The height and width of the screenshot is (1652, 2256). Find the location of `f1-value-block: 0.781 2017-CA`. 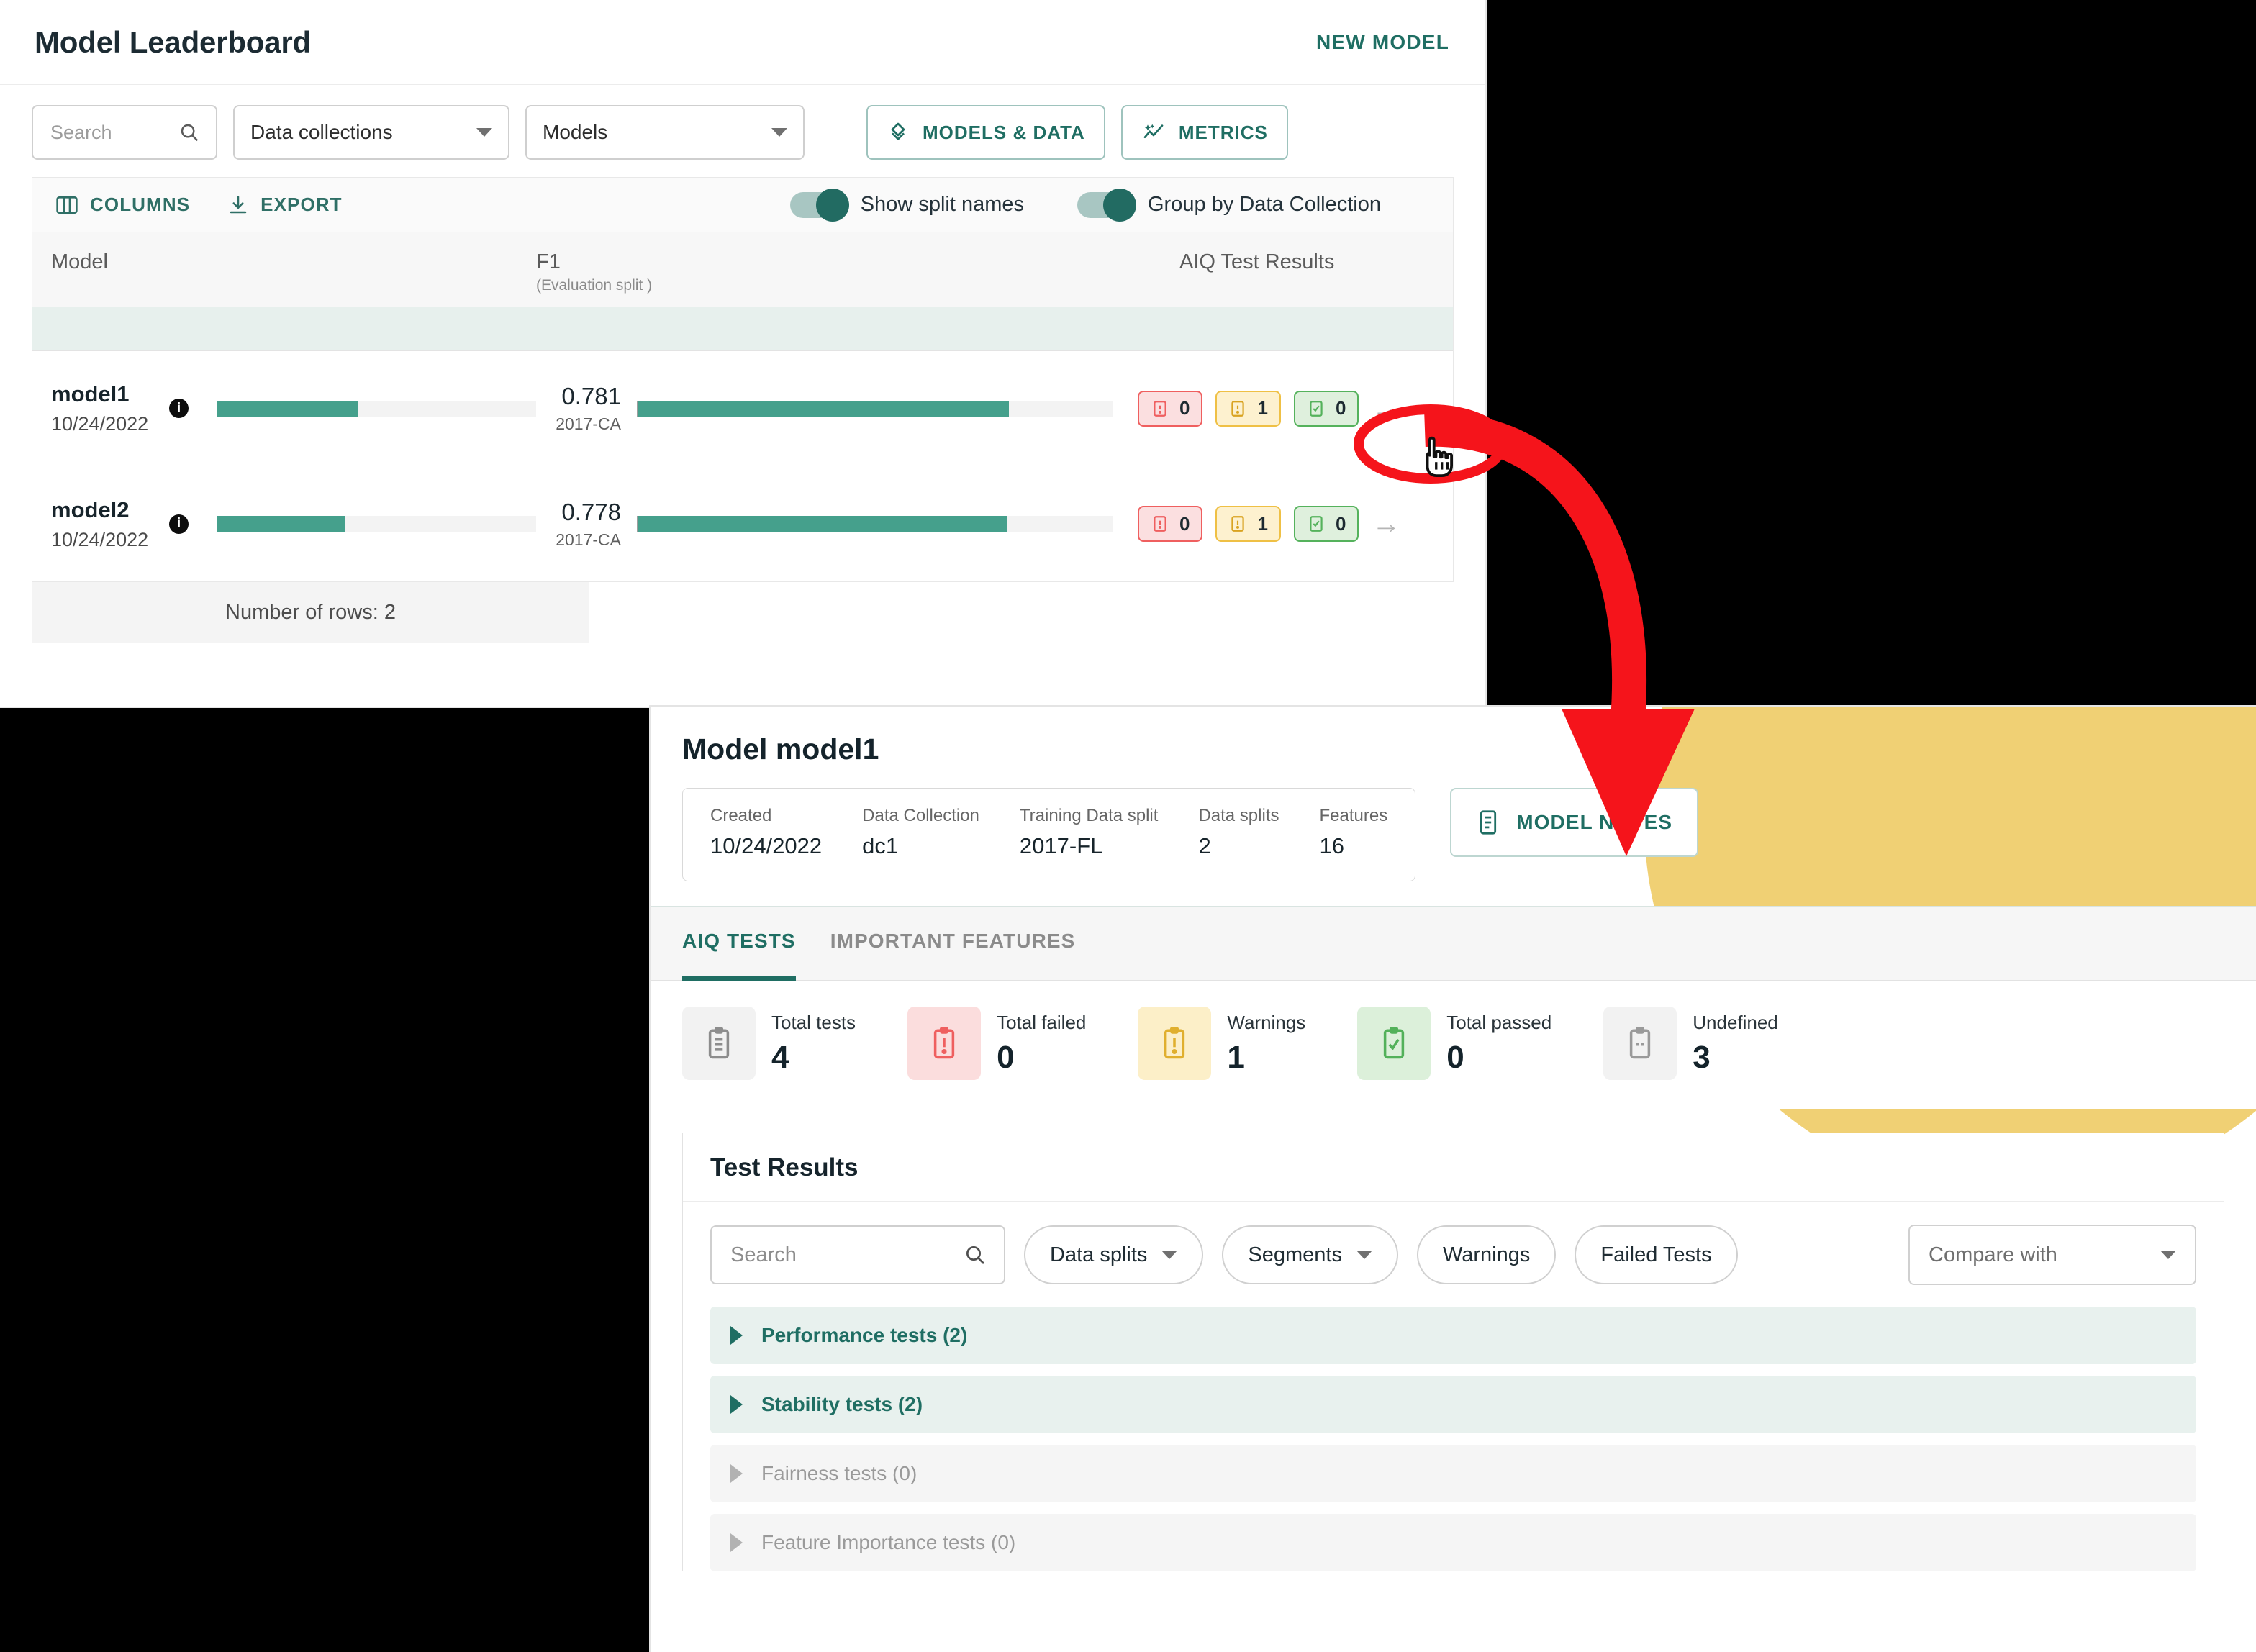

f1-value-block: 0.781 2017-CA is located at coordinates (578, 409).